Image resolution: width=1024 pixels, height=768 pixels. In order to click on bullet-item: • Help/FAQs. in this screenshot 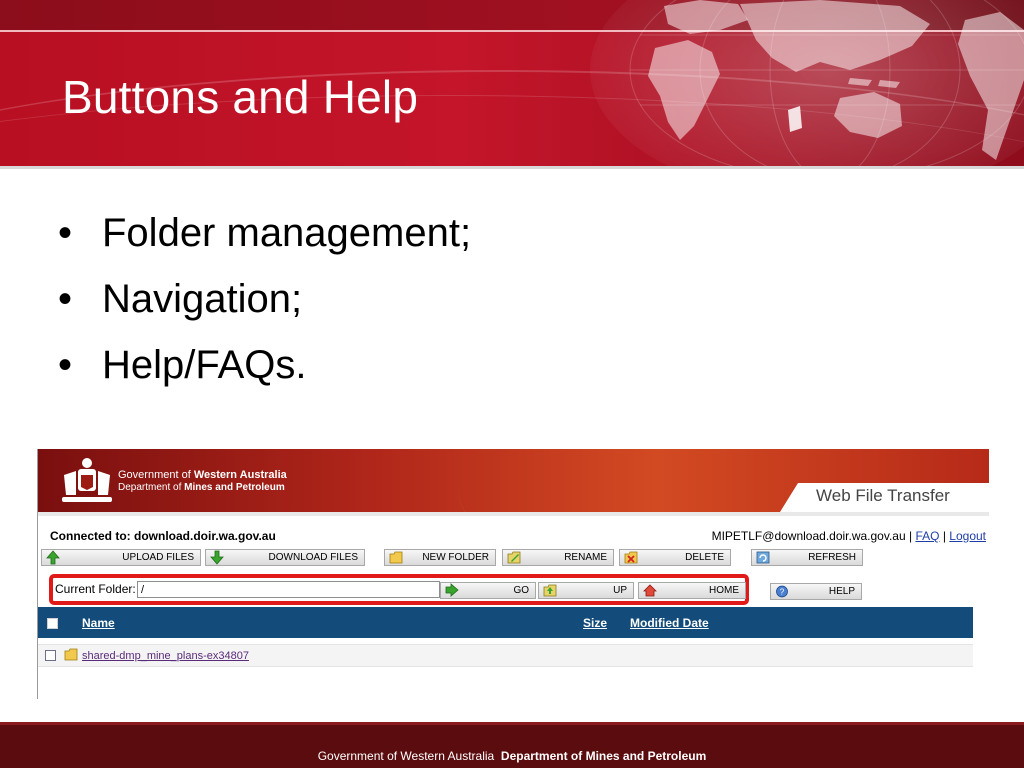, I will do `click(264, 373)`.